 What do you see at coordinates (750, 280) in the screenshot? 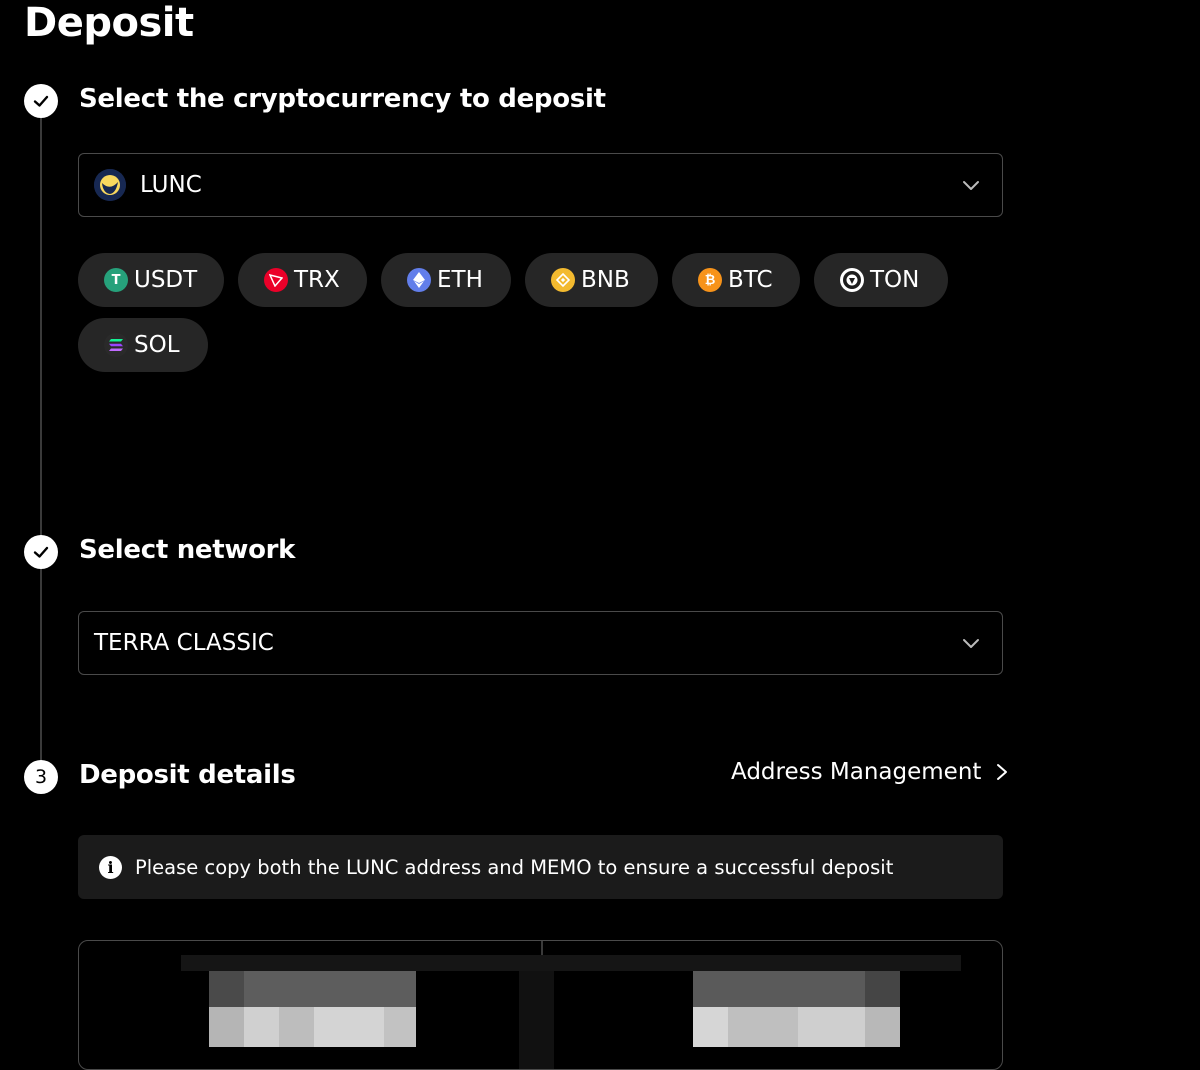
I see `coin-chip-label: BTC` at bounding box center [750, 280].